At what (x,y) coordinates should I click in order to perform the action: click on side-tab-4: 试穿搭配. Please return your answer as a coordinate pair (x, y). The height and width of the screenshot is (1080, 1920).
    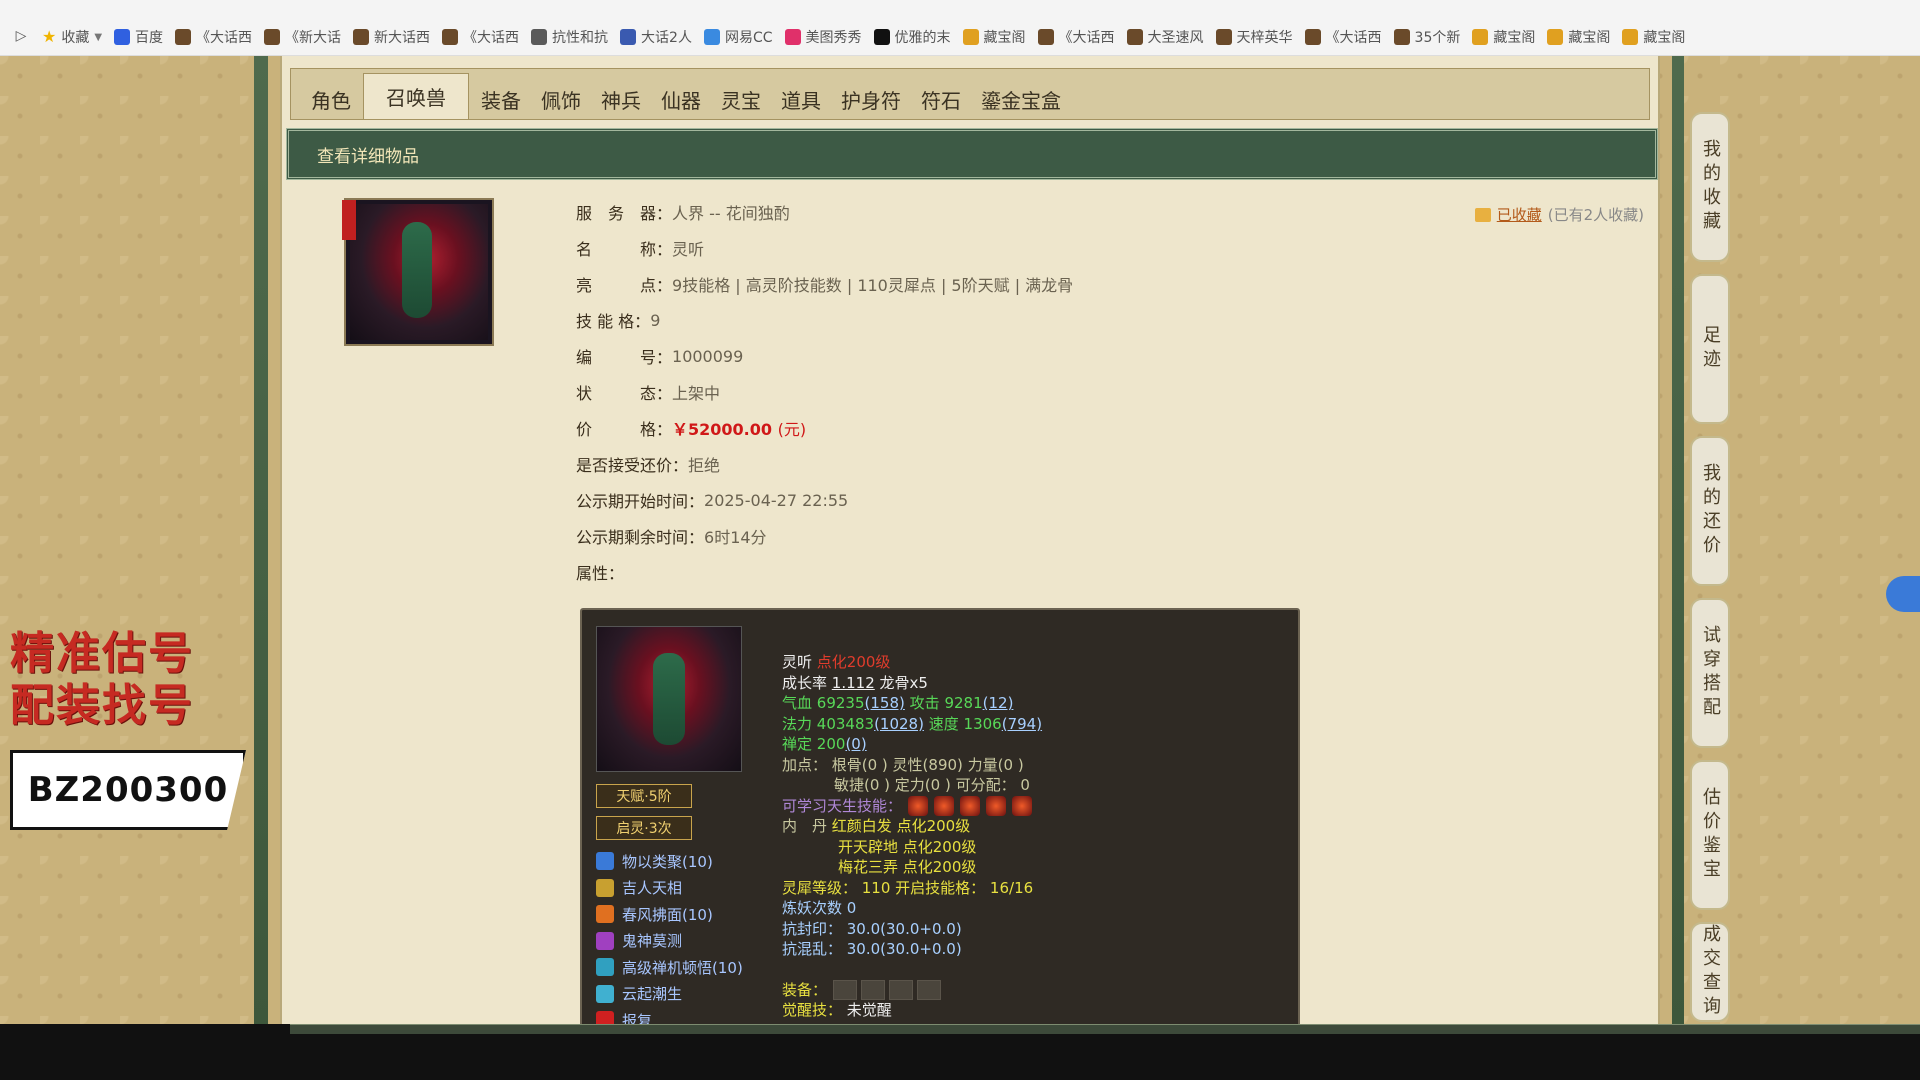
    Looking at the image, I should click on (1710, 673).